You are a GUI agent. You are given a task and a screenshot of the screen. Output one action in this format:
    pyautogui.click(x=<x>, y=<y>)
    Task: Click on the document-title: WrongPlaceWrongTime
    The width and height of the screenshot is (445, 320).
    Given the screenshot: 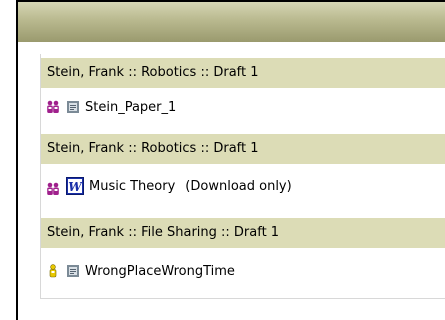 What is the action you would take?
    pyautogui.click(x=160, y=271)
    